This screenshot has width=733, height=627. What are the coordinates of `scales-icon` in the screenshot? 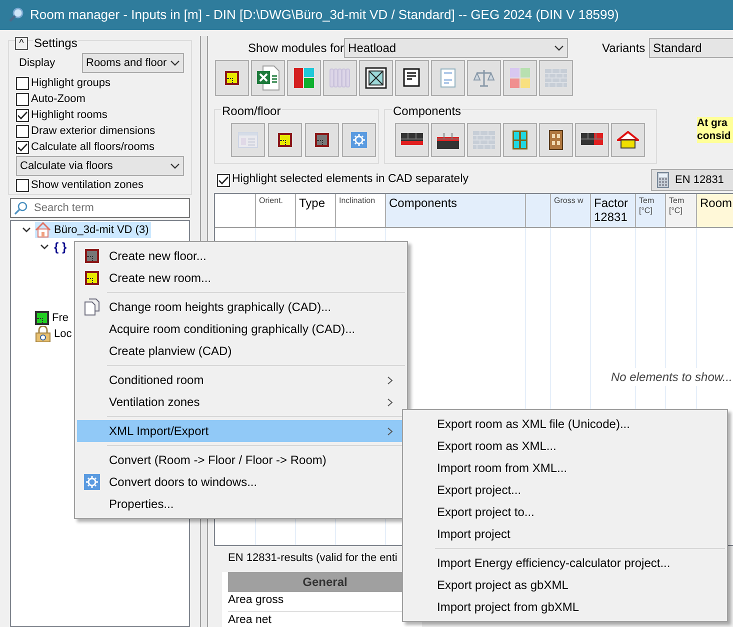 It's located at (484, 78).